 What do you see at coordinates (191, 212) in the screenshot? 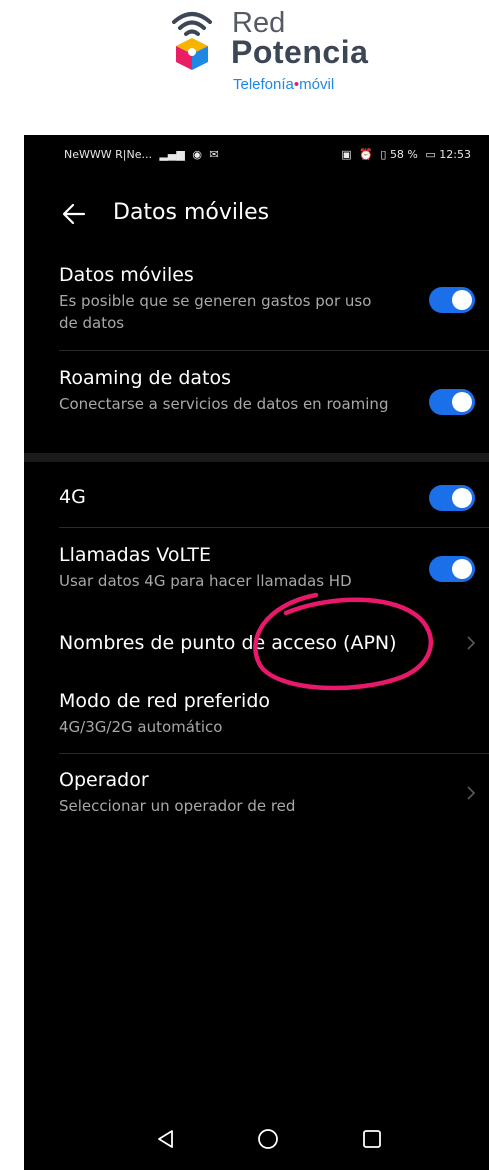
I see `page-title: Datos móviles` at bounding box center [191, 212].